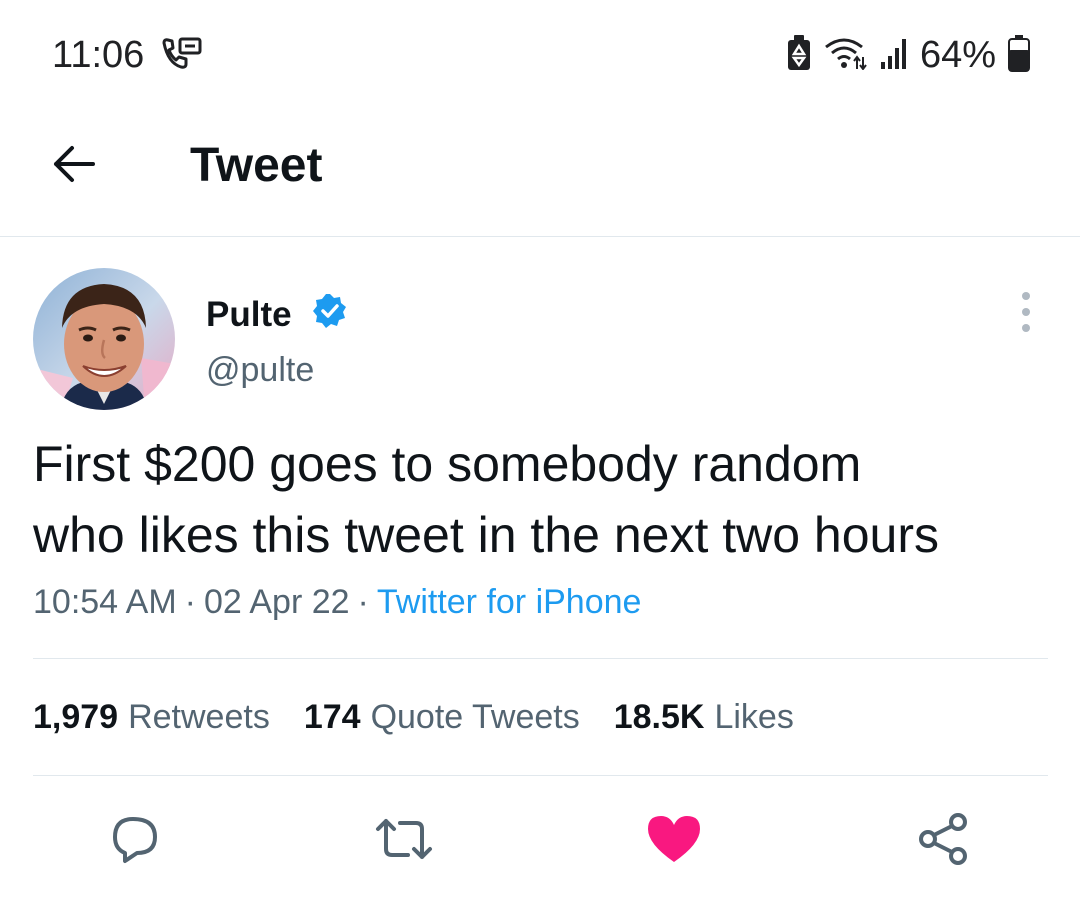 This screenshot has height=915, width=1080. Describe the element at coordinates (249, 315) in the screenshot. I see `author-name: Pulte` at that location.